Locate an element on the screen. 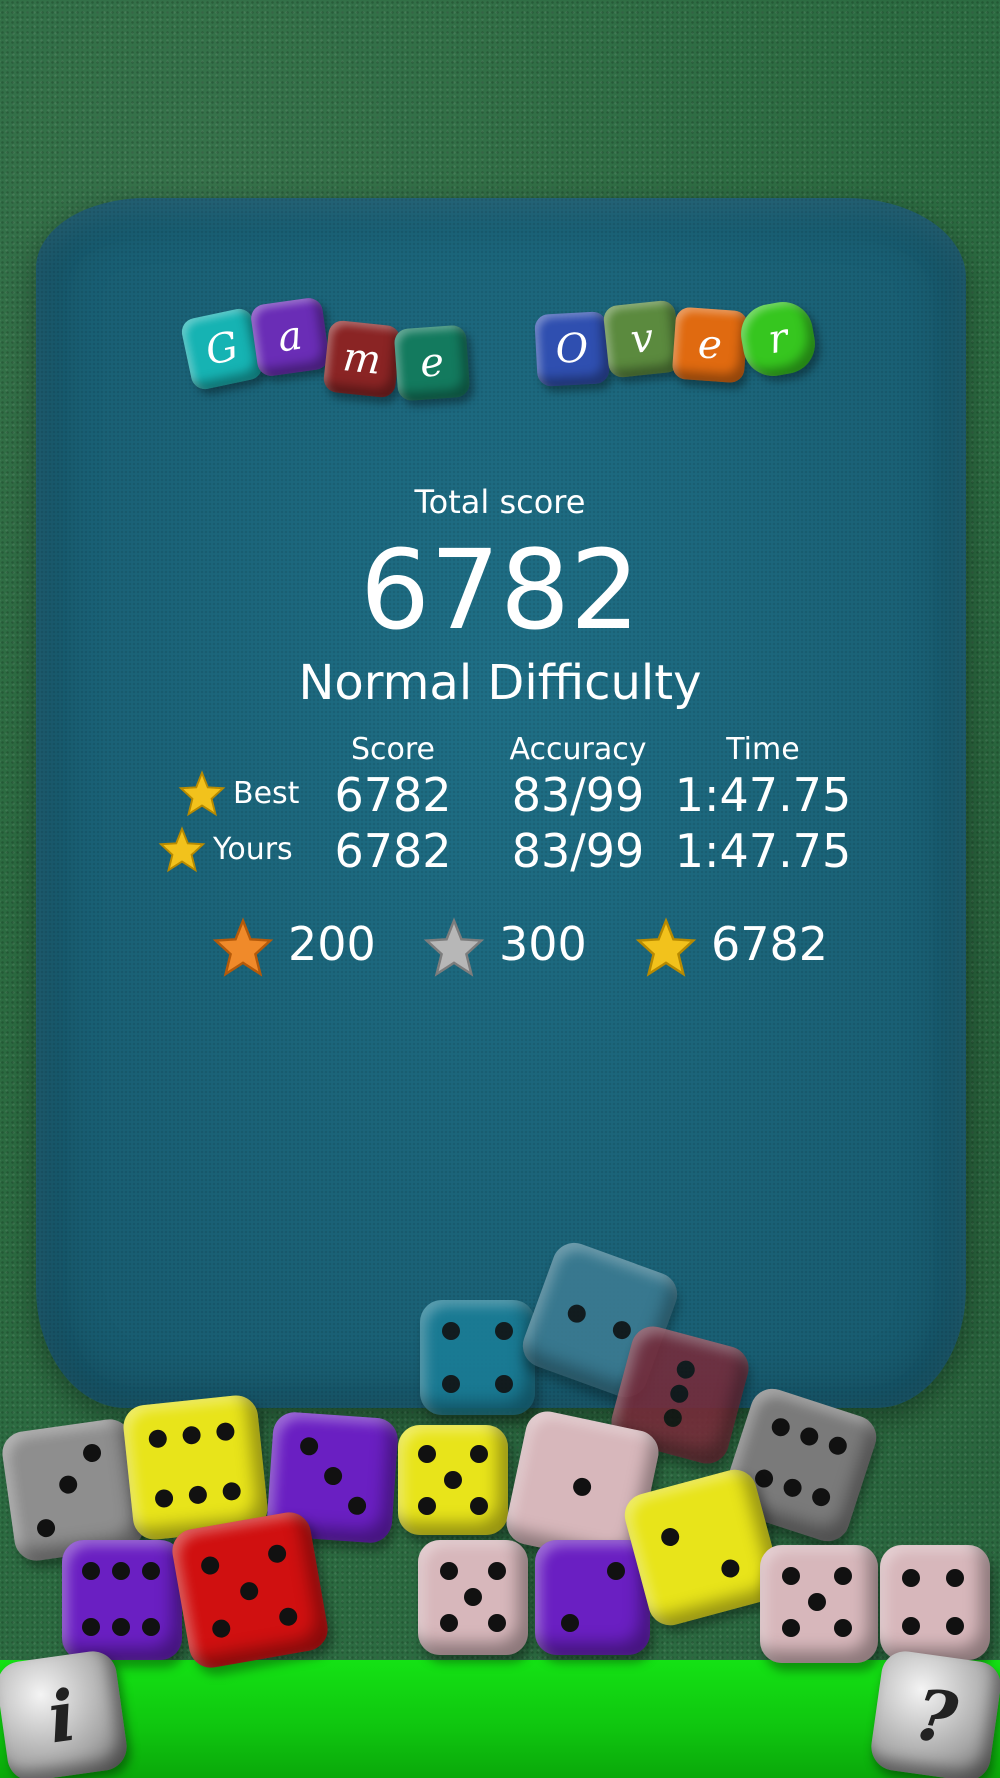 Image resolution: width=1000 pixels, height=1778 pixels. info-button: i is located at coordinates (65, 1713).